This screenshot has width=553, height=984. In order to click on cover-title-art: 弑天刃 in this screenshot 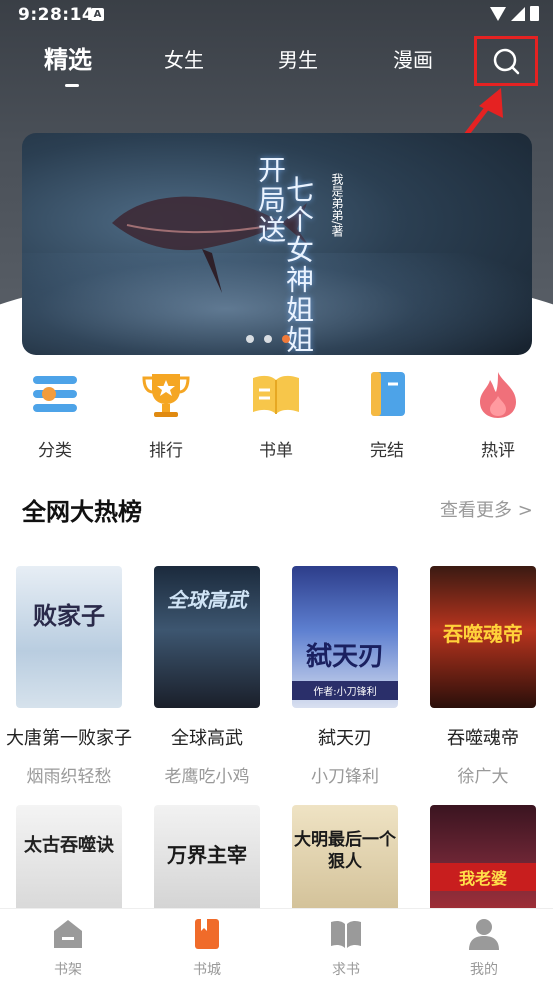, I will do `click(344, 657)`.